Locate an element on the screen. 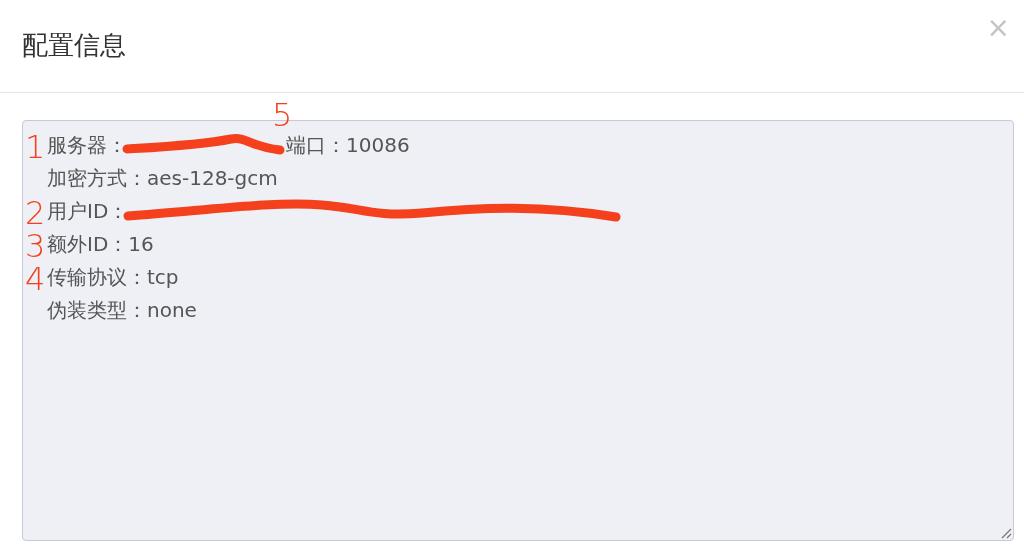  config-text: 伪装类型：none is located at coordinates (122, 310).